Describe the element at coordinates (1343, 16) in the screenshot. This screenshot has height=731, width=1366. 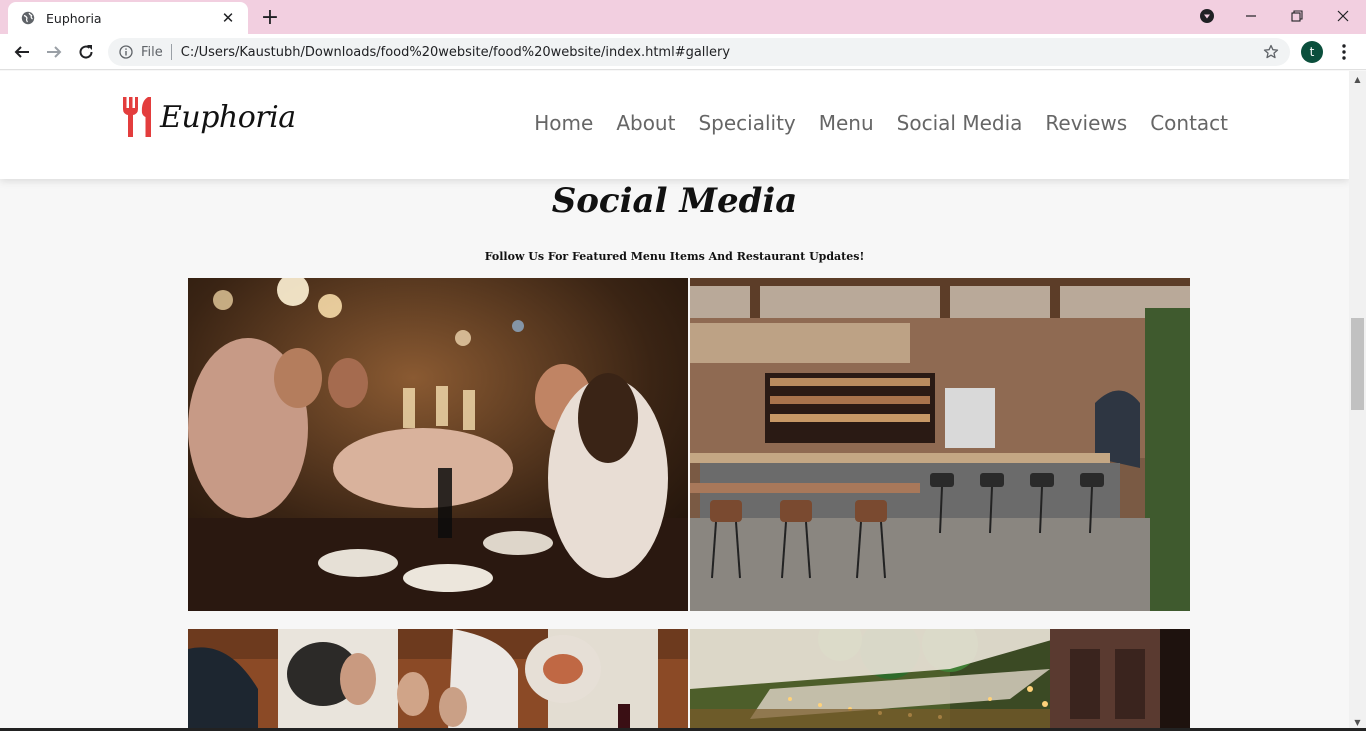
I see `close-window-button` at that location.